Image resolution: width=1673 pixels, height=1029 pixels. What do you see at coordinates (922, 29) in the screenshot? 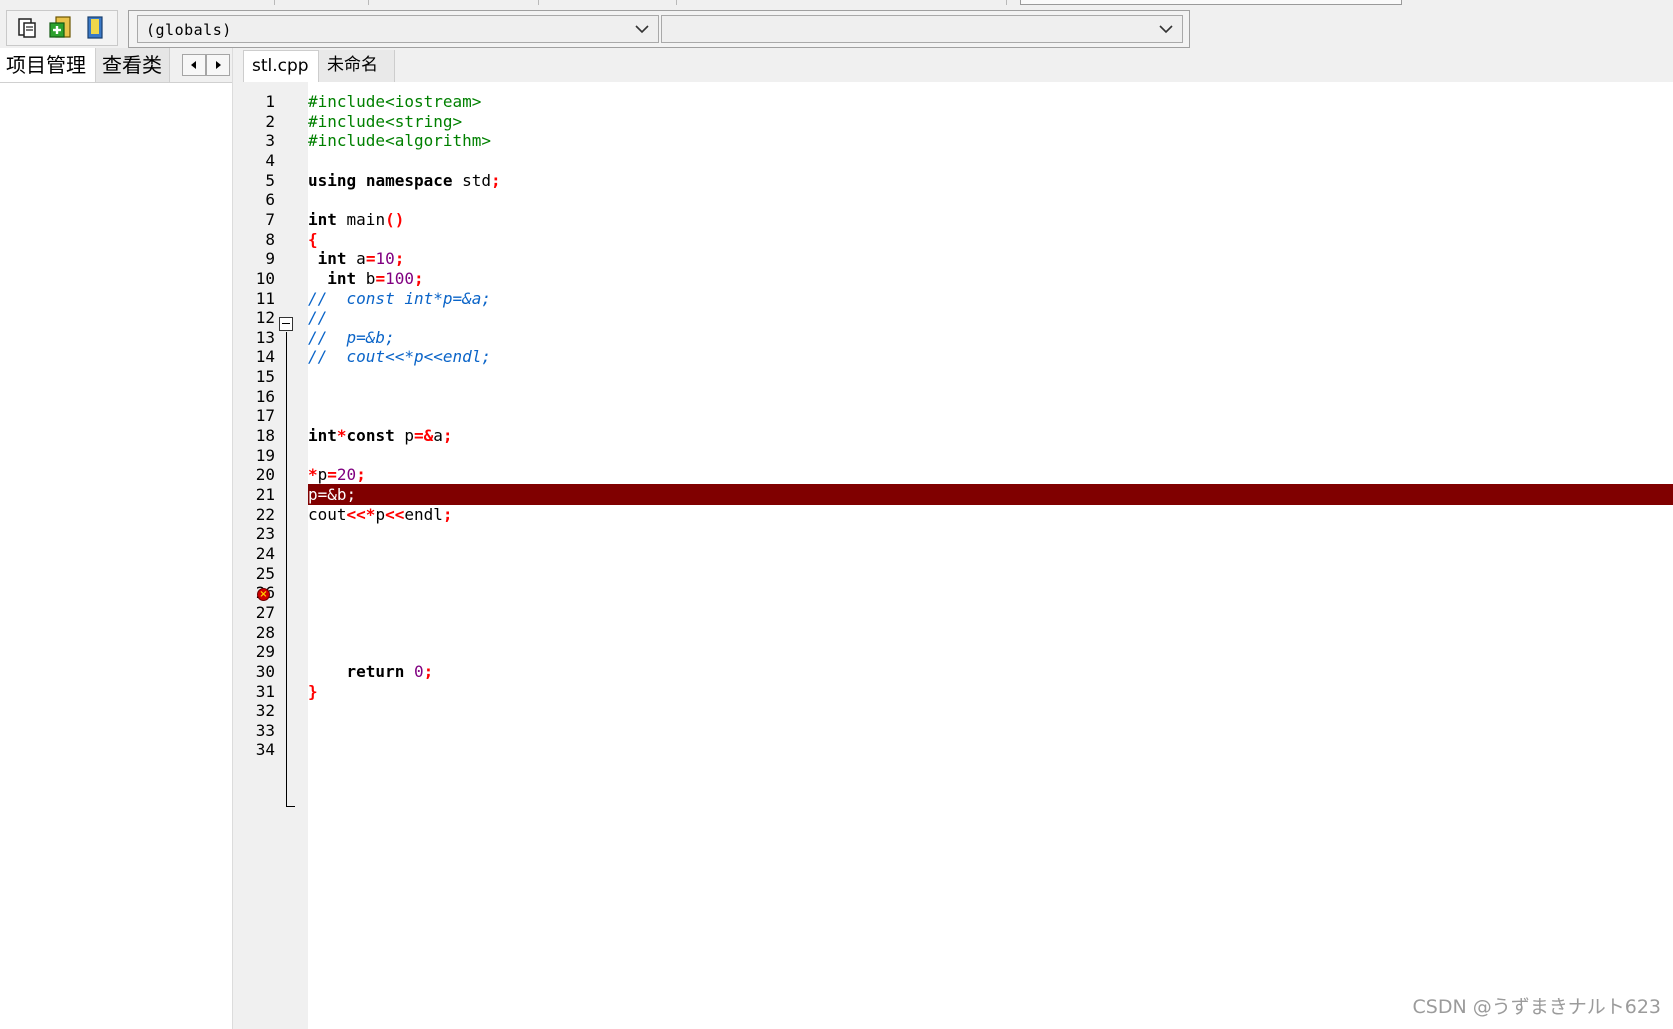
I see `member-combo` at bounding box center [922, 29].